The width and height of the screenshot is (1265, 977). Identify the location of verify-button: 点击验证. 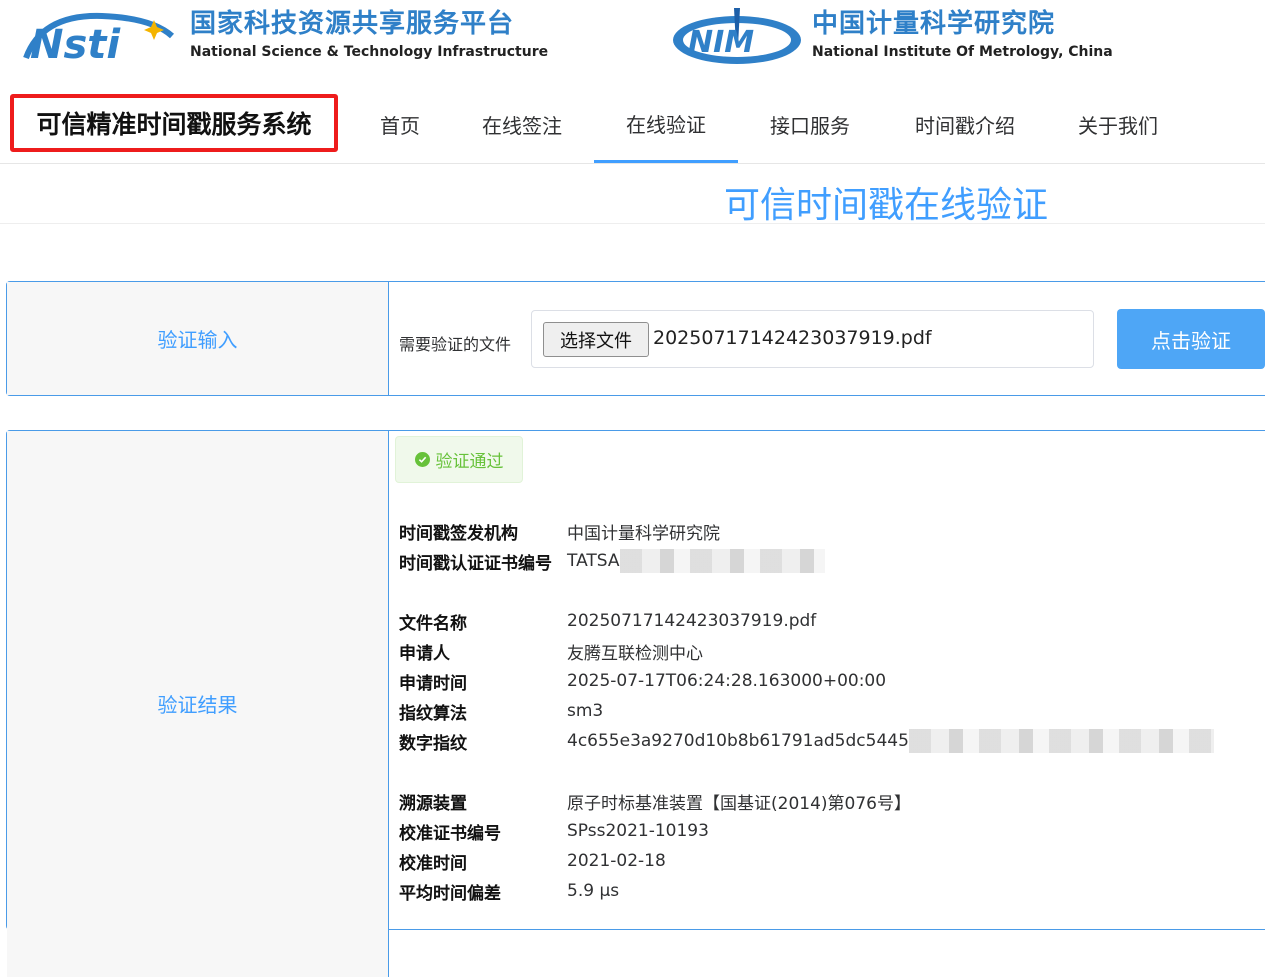
(1191, 339).